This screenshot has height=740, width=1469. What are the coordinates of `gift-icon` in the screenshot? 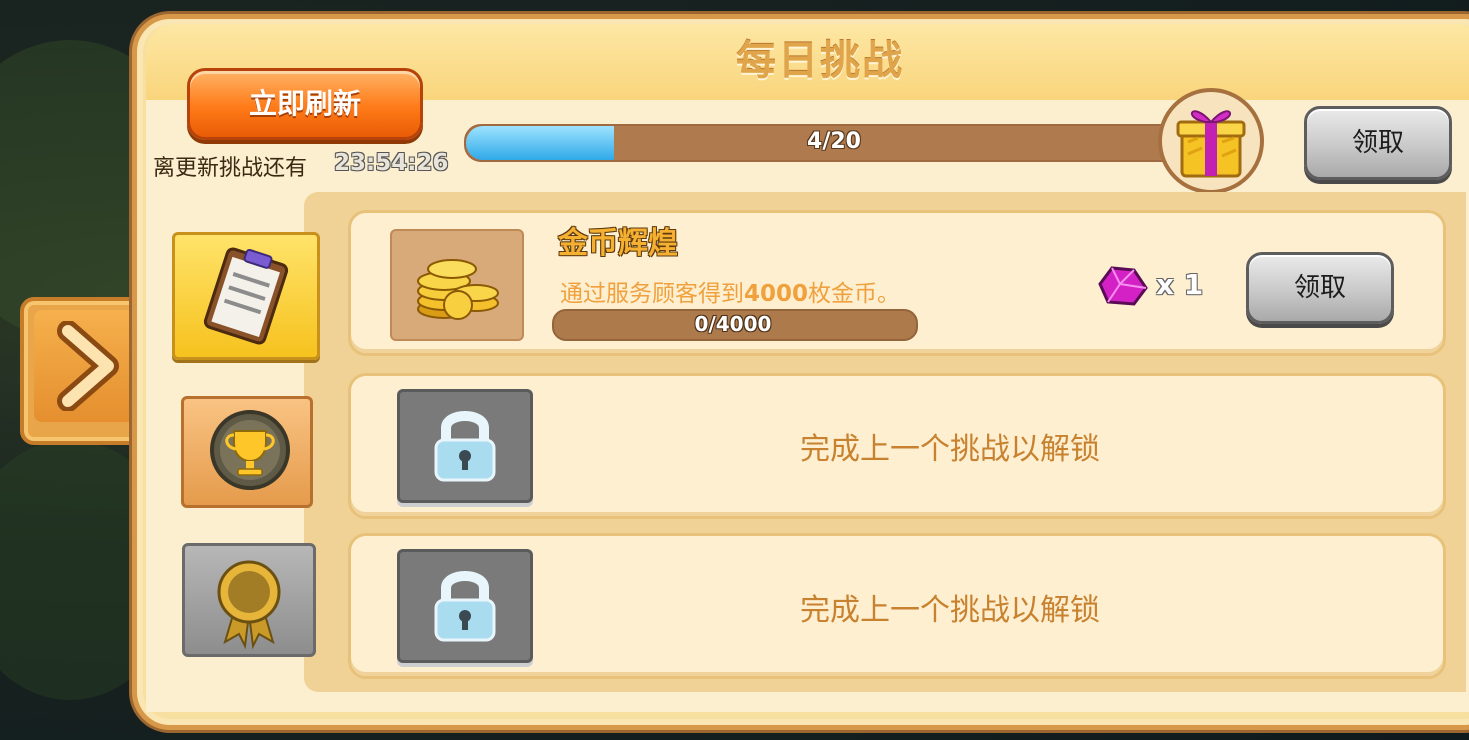 It's located at (1211, 144).